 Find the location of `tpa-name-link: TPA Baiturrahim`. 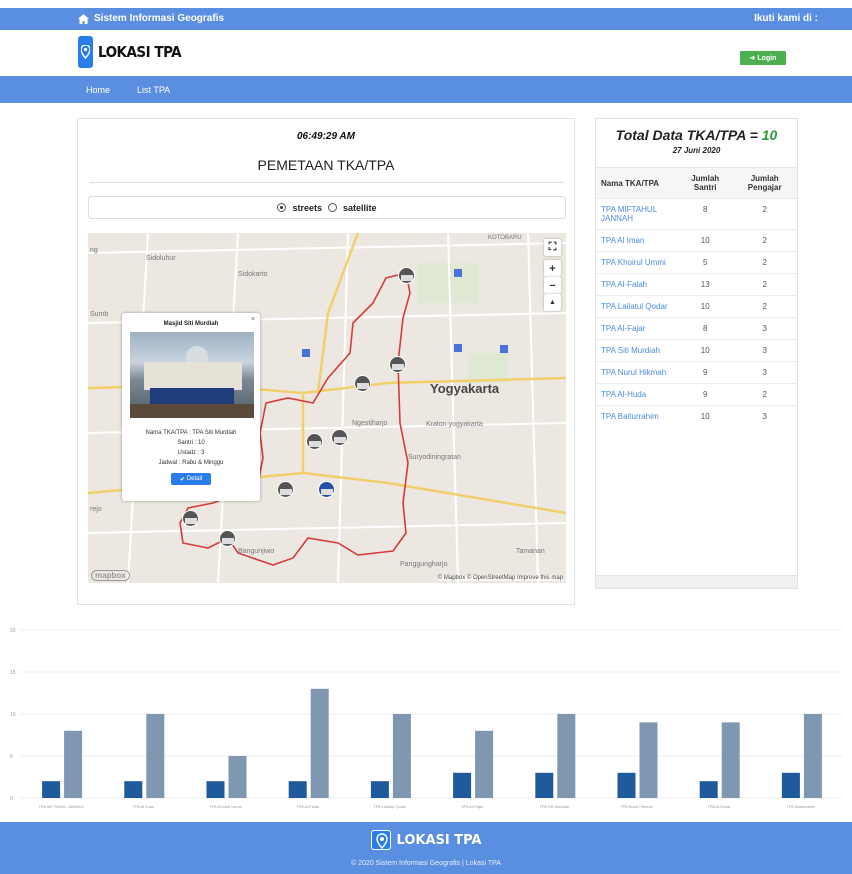

tpa-name-link: TPA Baiturrahim is located at coordinates (637, 416).